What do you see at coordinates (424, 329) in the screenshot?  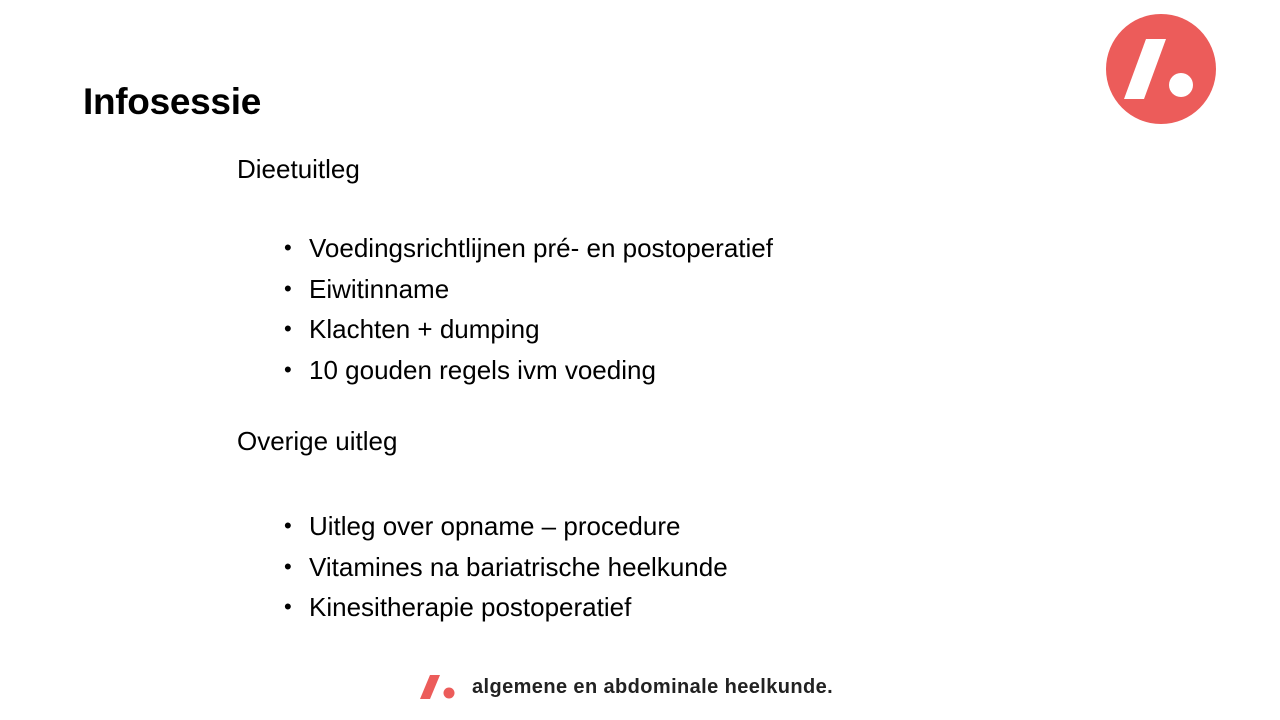 I see `list-item-text: Klachten + dumping` at bounding box center [424, 329].